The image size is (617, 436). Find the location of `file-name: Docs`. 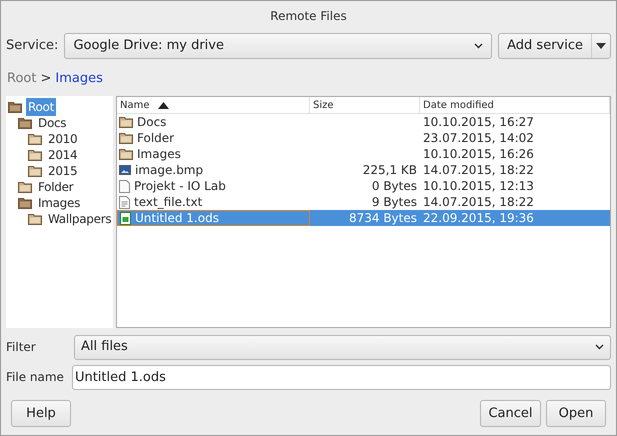

file-name: Docs is located at coordinates (151, 122).